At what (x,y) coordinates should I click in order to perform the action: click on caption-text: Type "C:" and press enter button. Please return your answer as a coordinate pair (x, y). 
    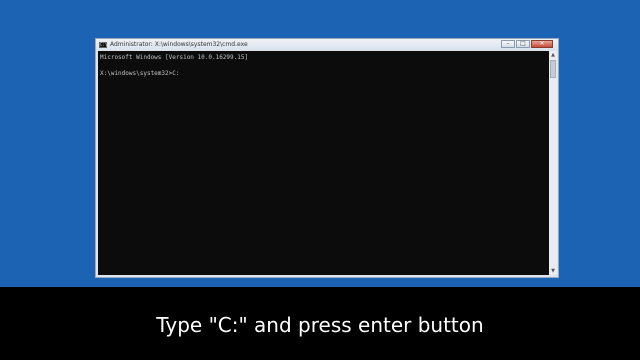
    Looking at the image, I should click on (320, 325).